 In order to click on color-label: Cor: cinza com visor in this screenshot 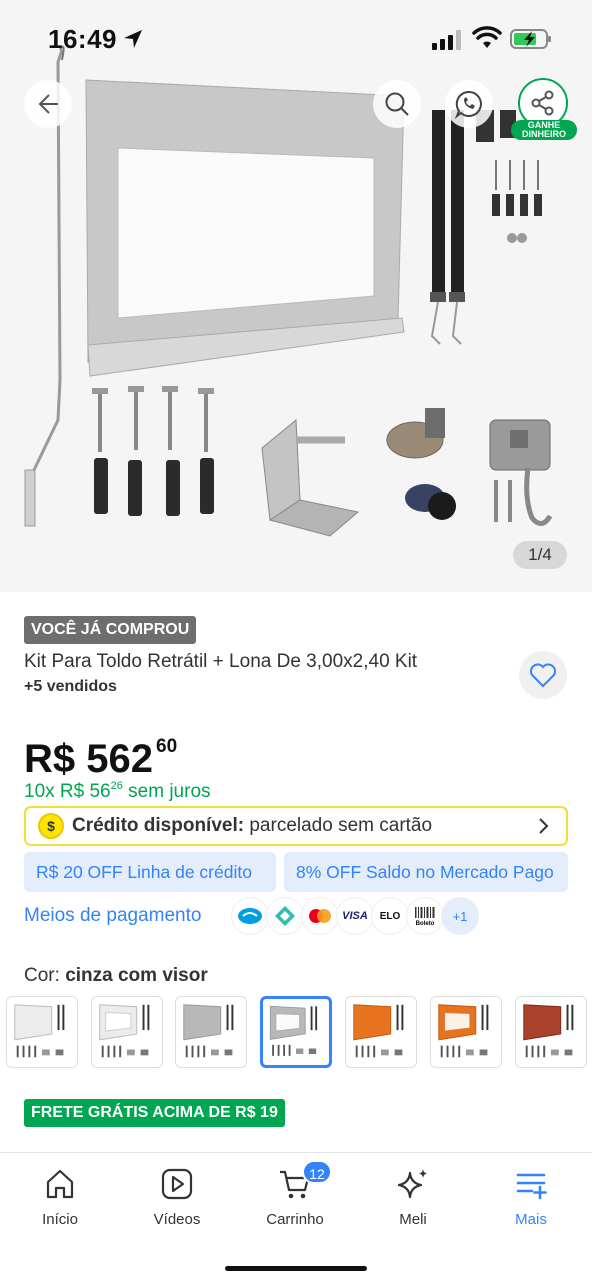, I will do `click(116, 976)`.